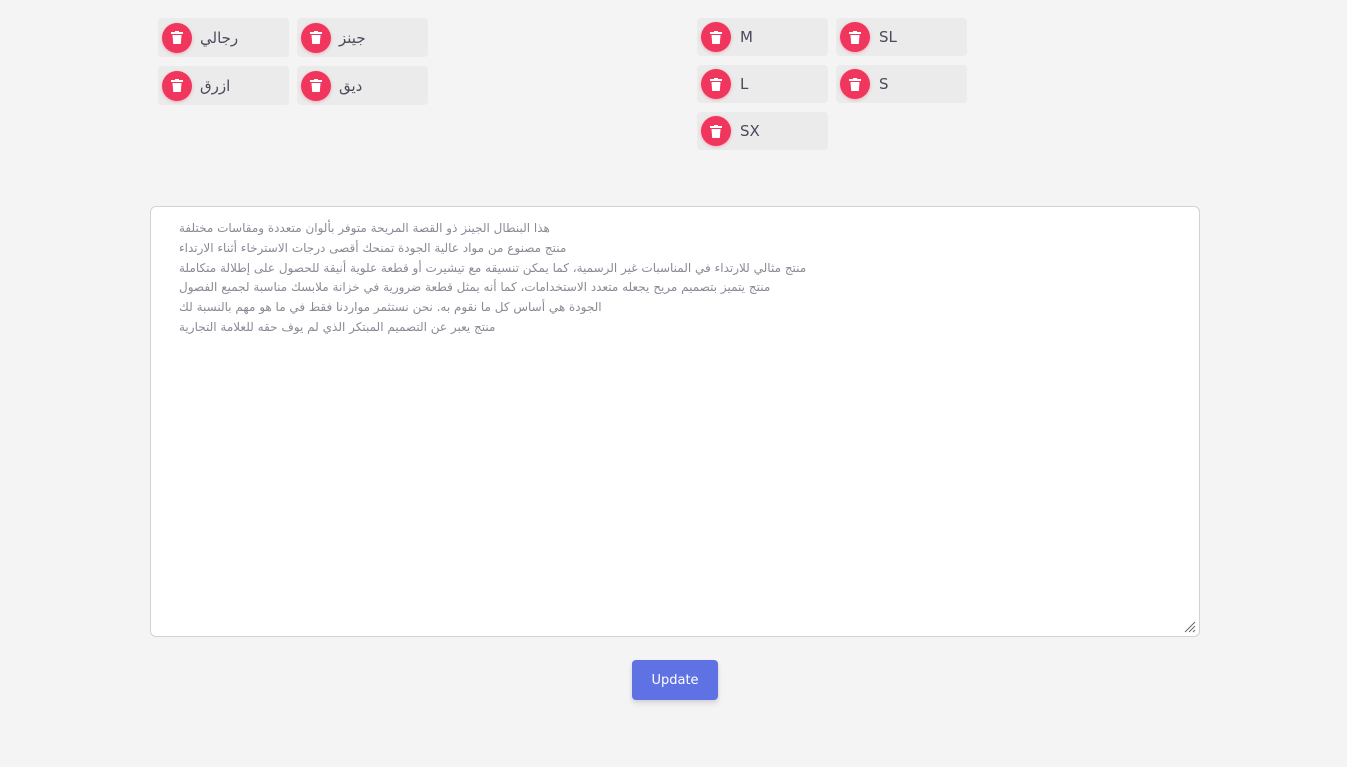  I want to click on tag-label: SX, so click(750, 131).